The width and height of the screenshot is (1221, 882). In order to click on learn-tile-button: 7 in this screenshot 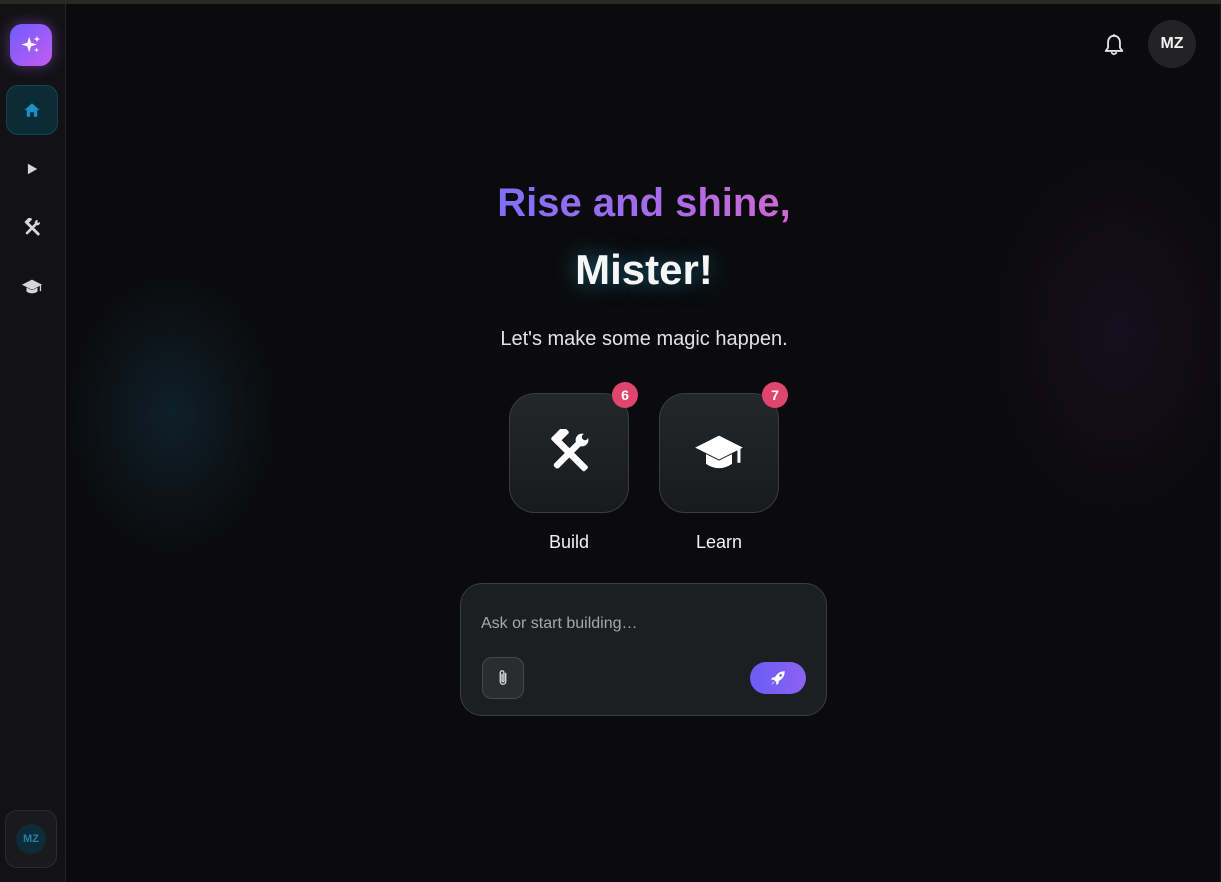, I will do `click(723, 447)`.